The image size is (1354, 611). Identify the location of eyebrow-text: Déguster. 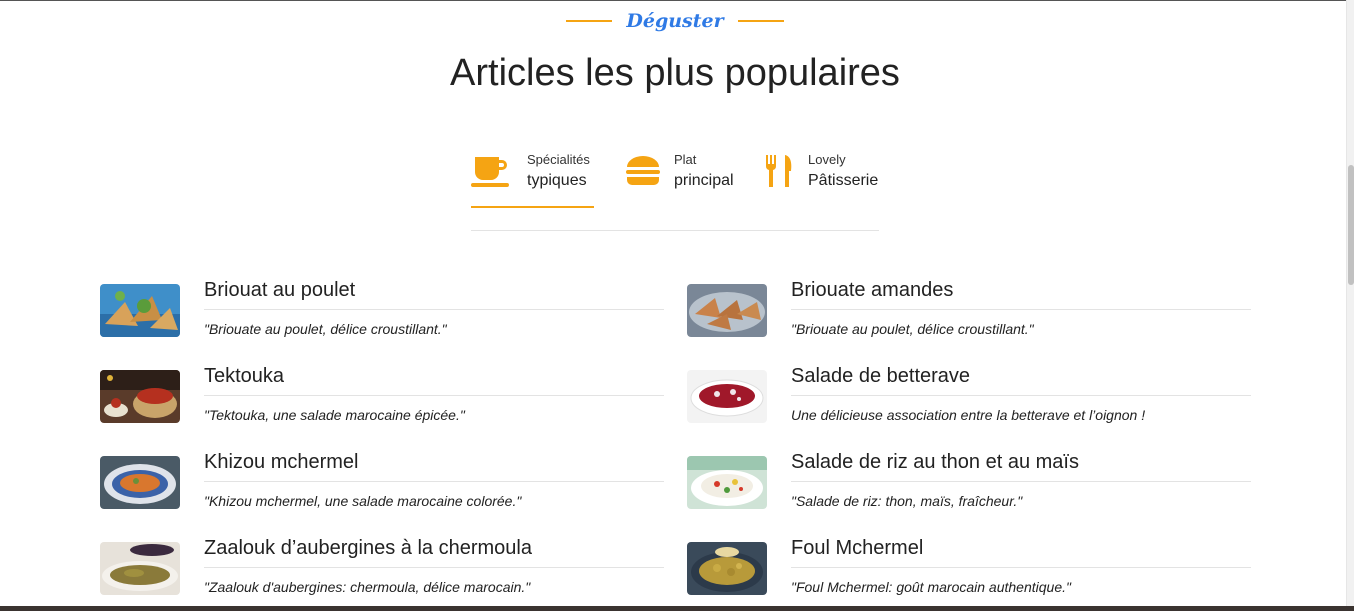
(675, 21).